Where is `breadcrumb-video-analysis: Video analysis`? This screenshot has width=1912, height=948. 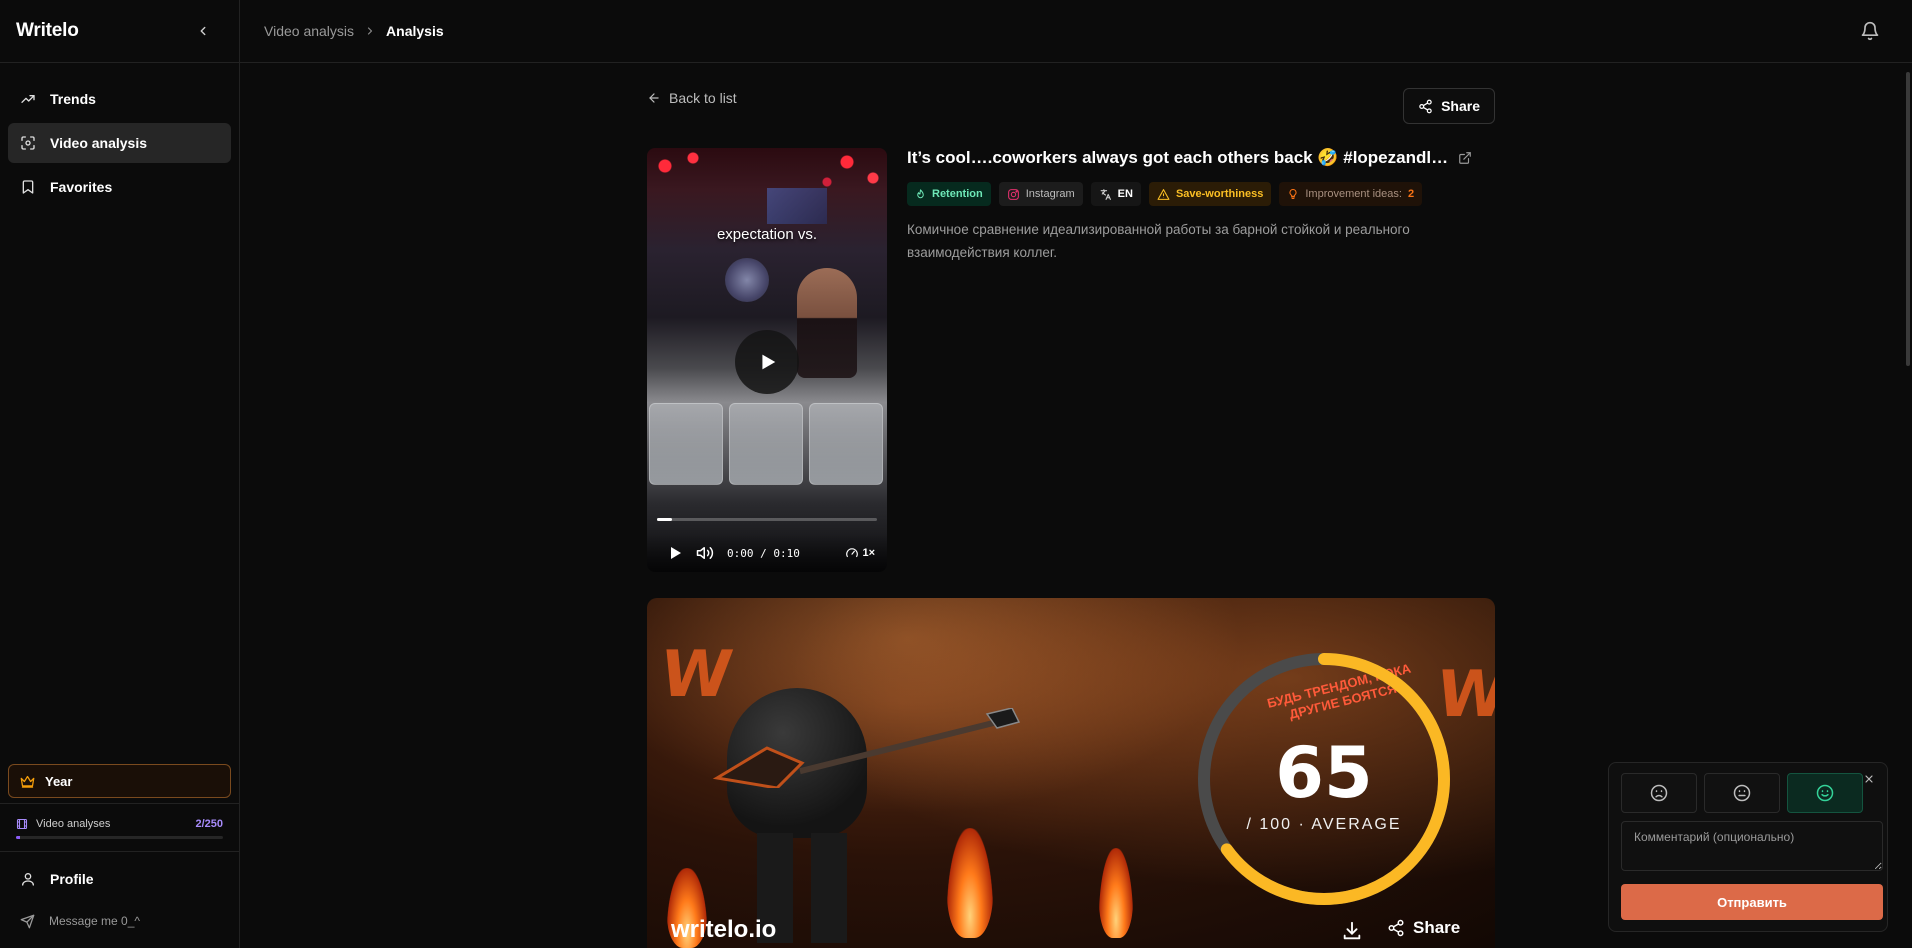 breadcrumb-video-analysis: Video analysis is located at coordinates (309, 31).